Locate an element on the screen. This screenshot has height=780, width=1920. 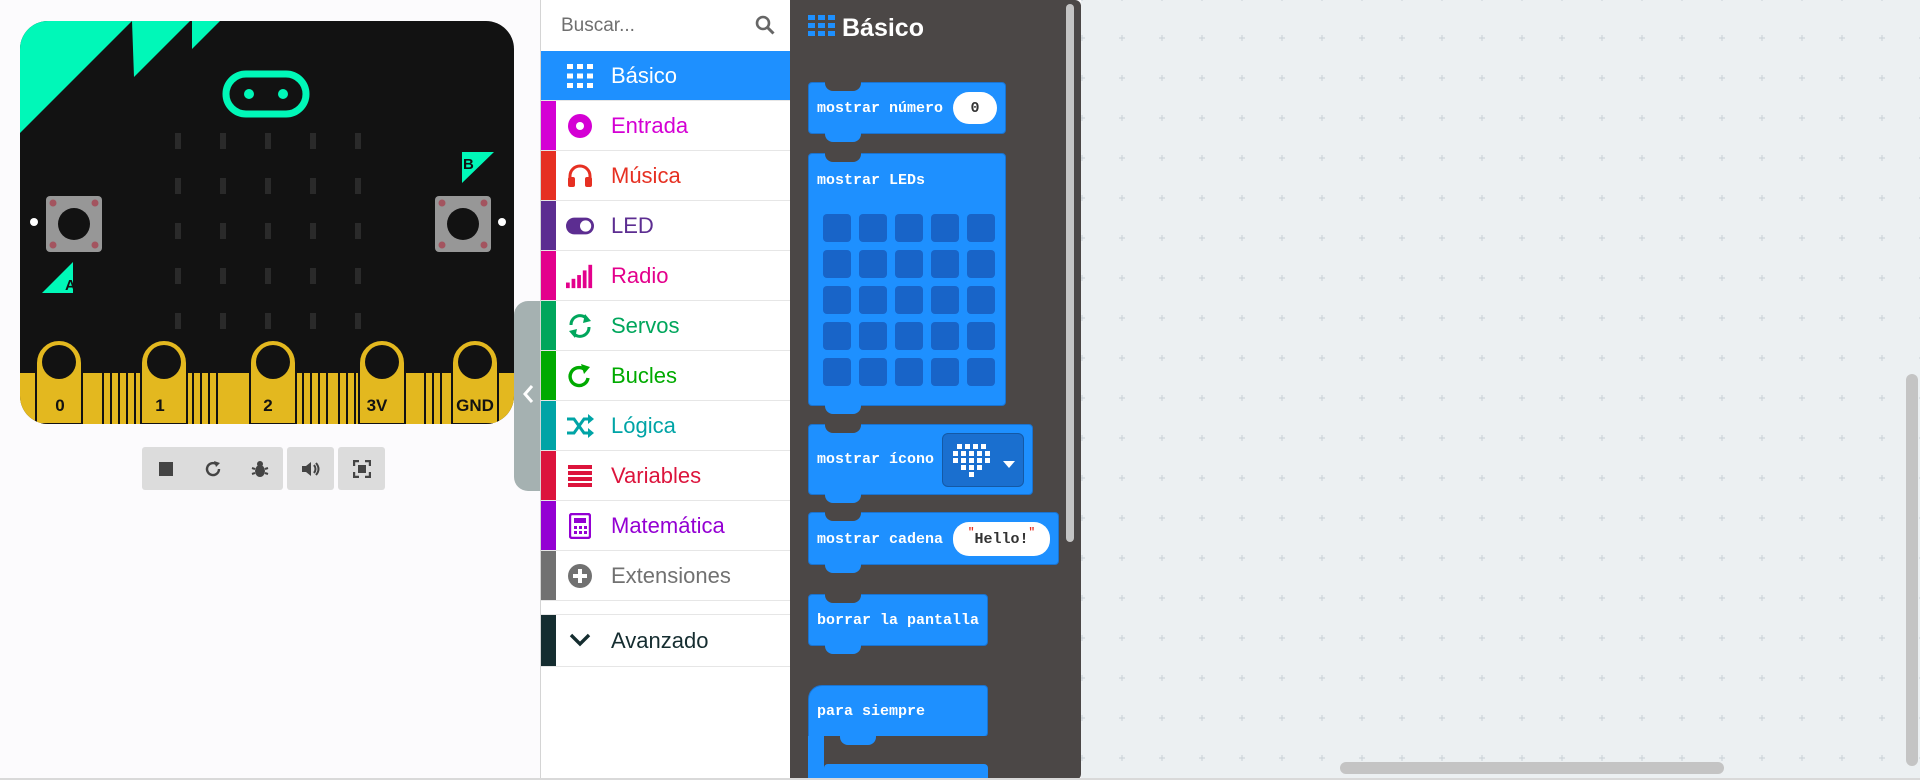
dropdown-arrow-icon is located at coordinates (1009, 465).